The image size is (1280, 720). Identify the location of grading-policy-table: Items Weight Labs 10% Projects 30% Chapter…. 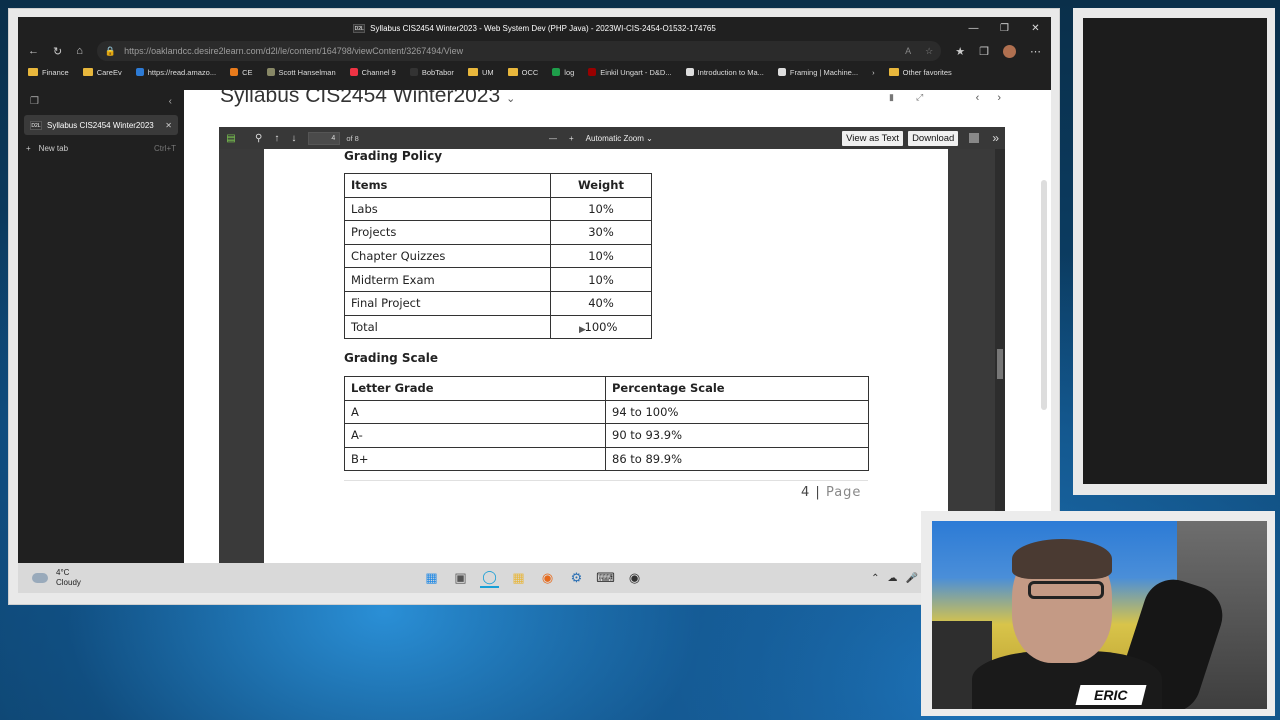
(498, 256).